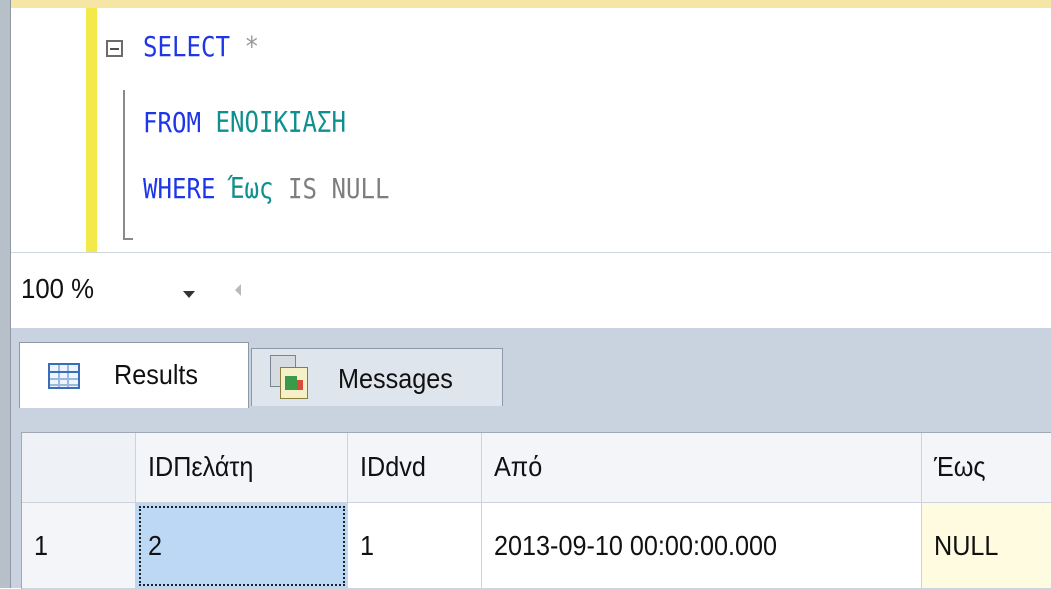 This screenshot has height=589, width=1051. Describe the element at coordinates (57, 289) in the screenshot. I see `zoom-value: 100 %` at that location.